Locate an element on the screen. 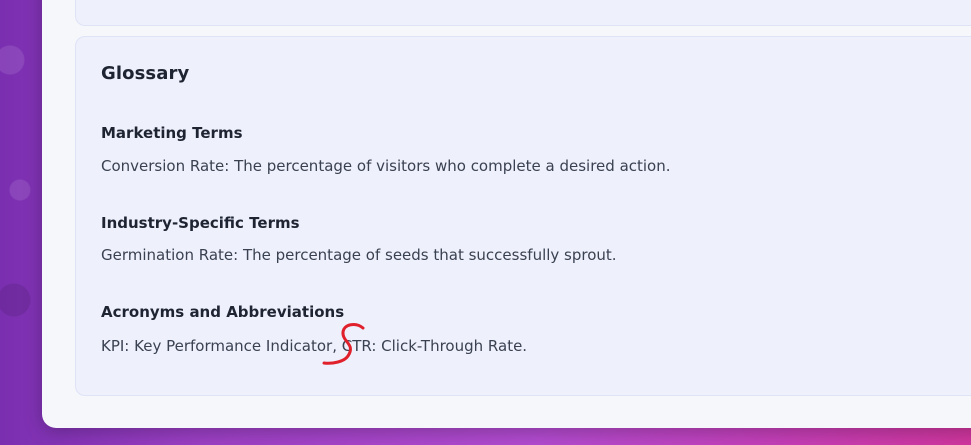 Image resolution: width=971 pixels, height=445 pixels. previous-section-card is located at coordinates (523, 13).